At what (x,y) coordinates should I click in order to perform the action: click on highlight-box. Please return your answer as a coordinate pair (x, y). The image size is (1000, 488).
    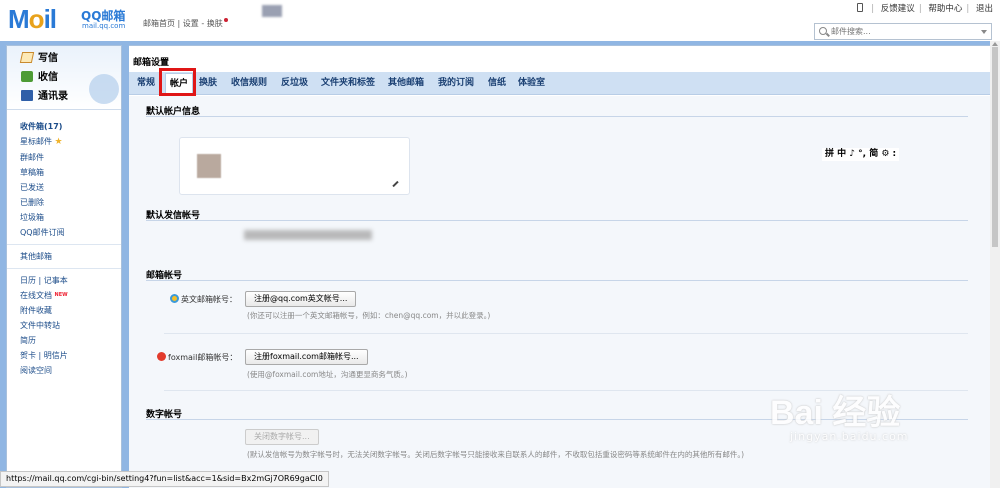
    Looking at the image, I should click on (177, 82).